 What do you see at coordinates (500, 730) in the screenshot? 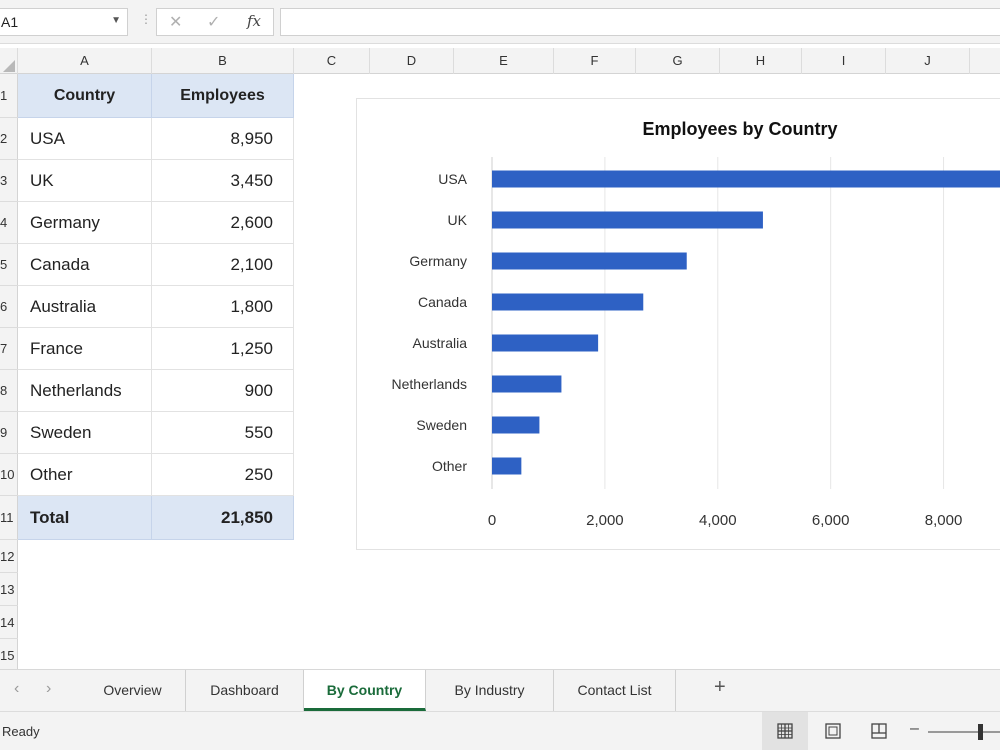
I see `status-bar: Ready –` at bounding box center [500, 730].